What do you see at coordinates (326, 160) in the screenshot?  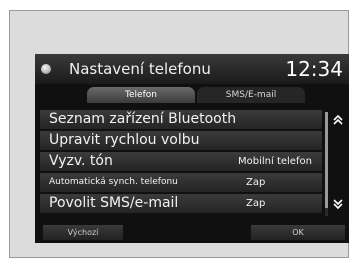 I see `scrollbar-thumb` at bounding box center [326, 160].